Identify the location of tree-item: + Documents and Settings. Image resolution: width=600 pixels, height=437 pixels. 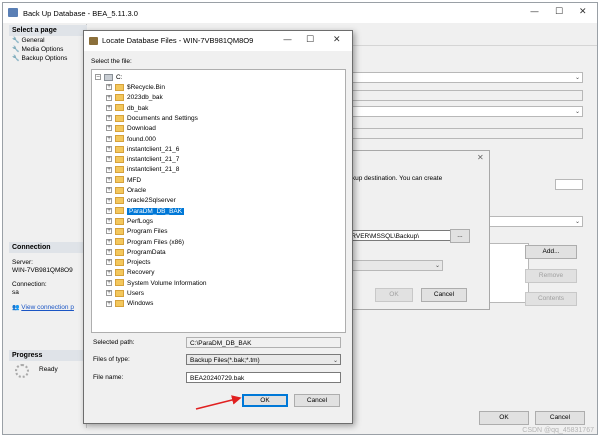
(152, 119).